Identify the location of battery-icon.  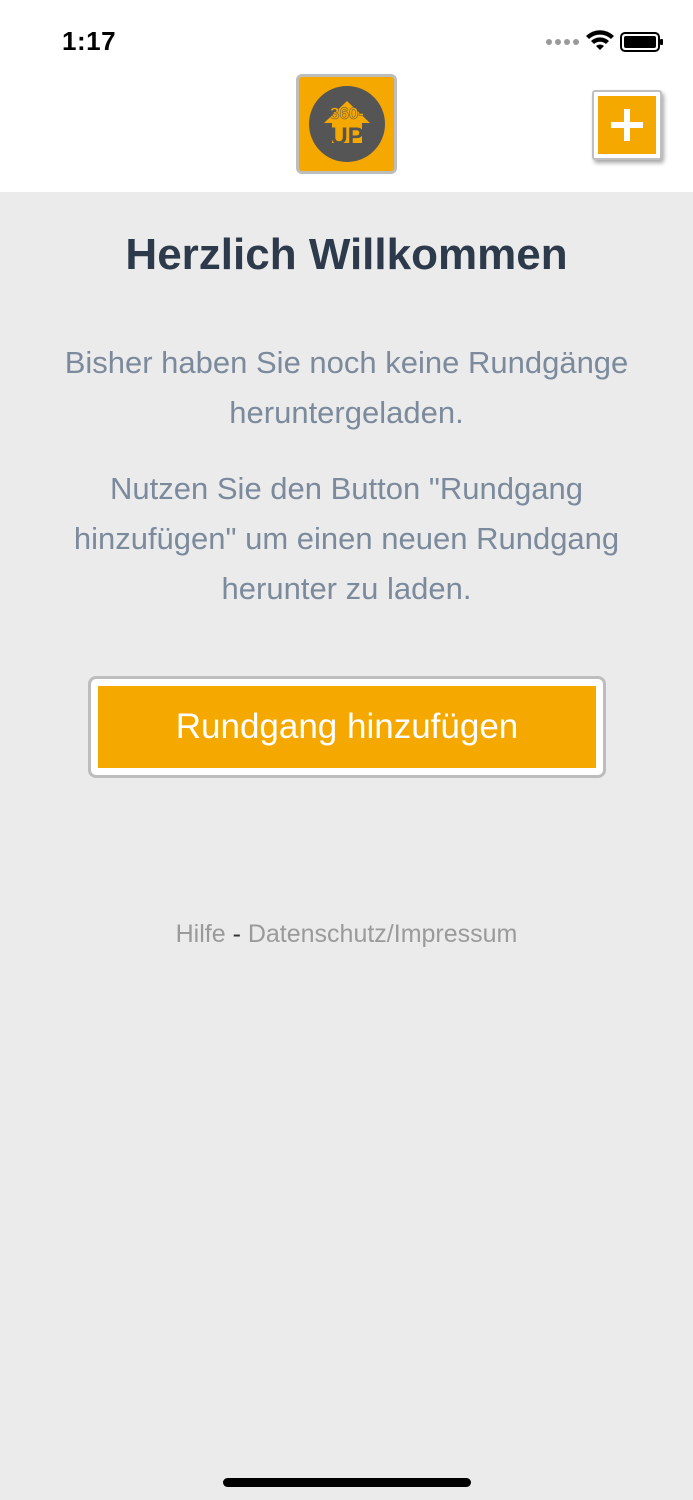
(641, 42).